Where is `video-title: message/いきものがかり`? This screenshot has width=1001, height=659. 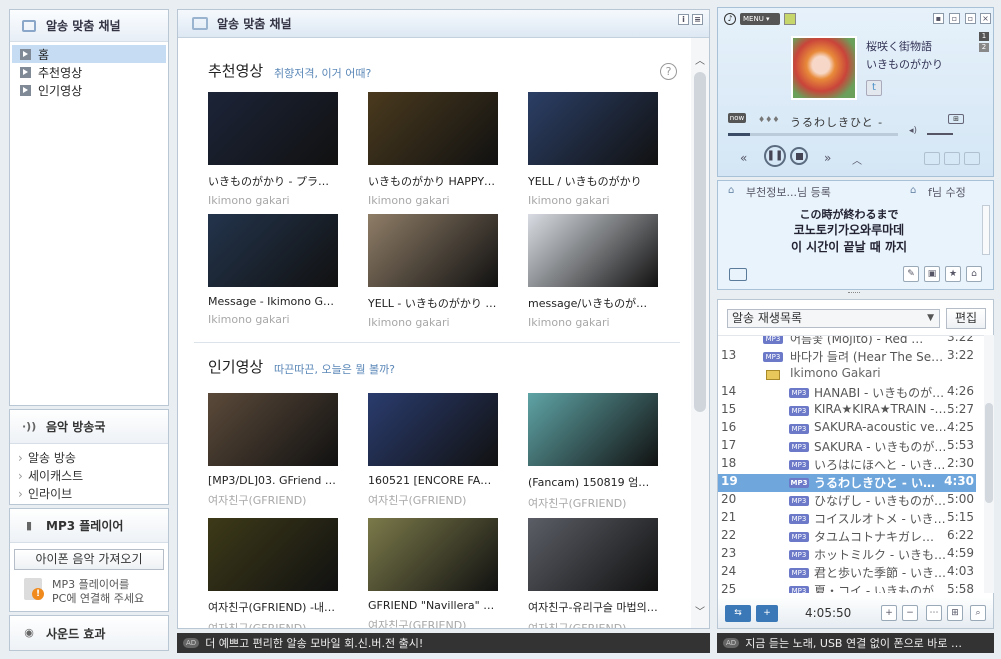 video-title: message/いきものがかり is located at coordinates (593, 303).